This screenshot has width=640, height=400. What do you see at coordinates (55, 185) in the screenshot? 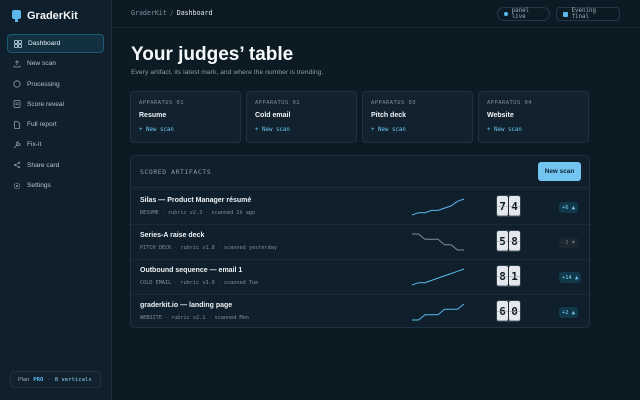
I see `sidebar-item-settings: Settings` at bounding box center [55, 185].